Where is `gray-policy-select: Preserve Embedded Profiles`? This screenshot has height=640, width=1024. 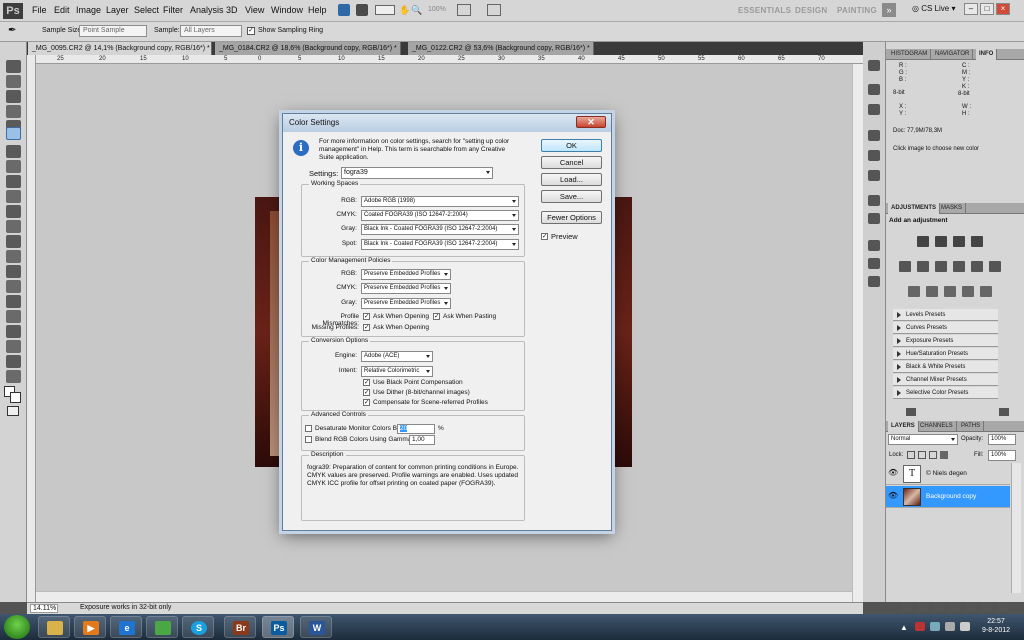
gray-policy-select: Preserve Embedded Profiles is located at coordinates (406, 303).